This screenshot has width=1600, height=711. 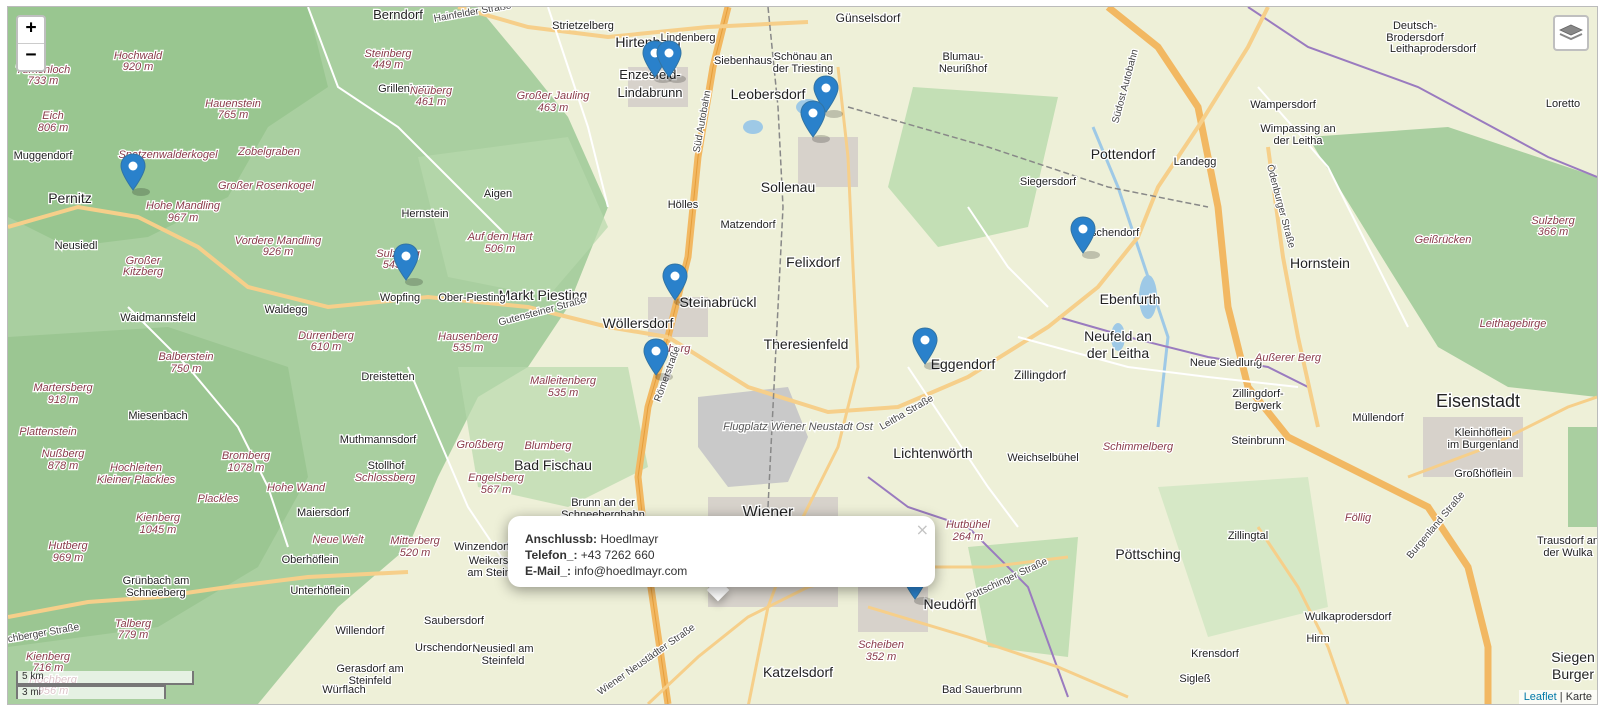 What do you see at coordinates (1540, 697) in the screenshot?
I see `leaflet-link: Leaflet` at bounding box center [1540, 697].